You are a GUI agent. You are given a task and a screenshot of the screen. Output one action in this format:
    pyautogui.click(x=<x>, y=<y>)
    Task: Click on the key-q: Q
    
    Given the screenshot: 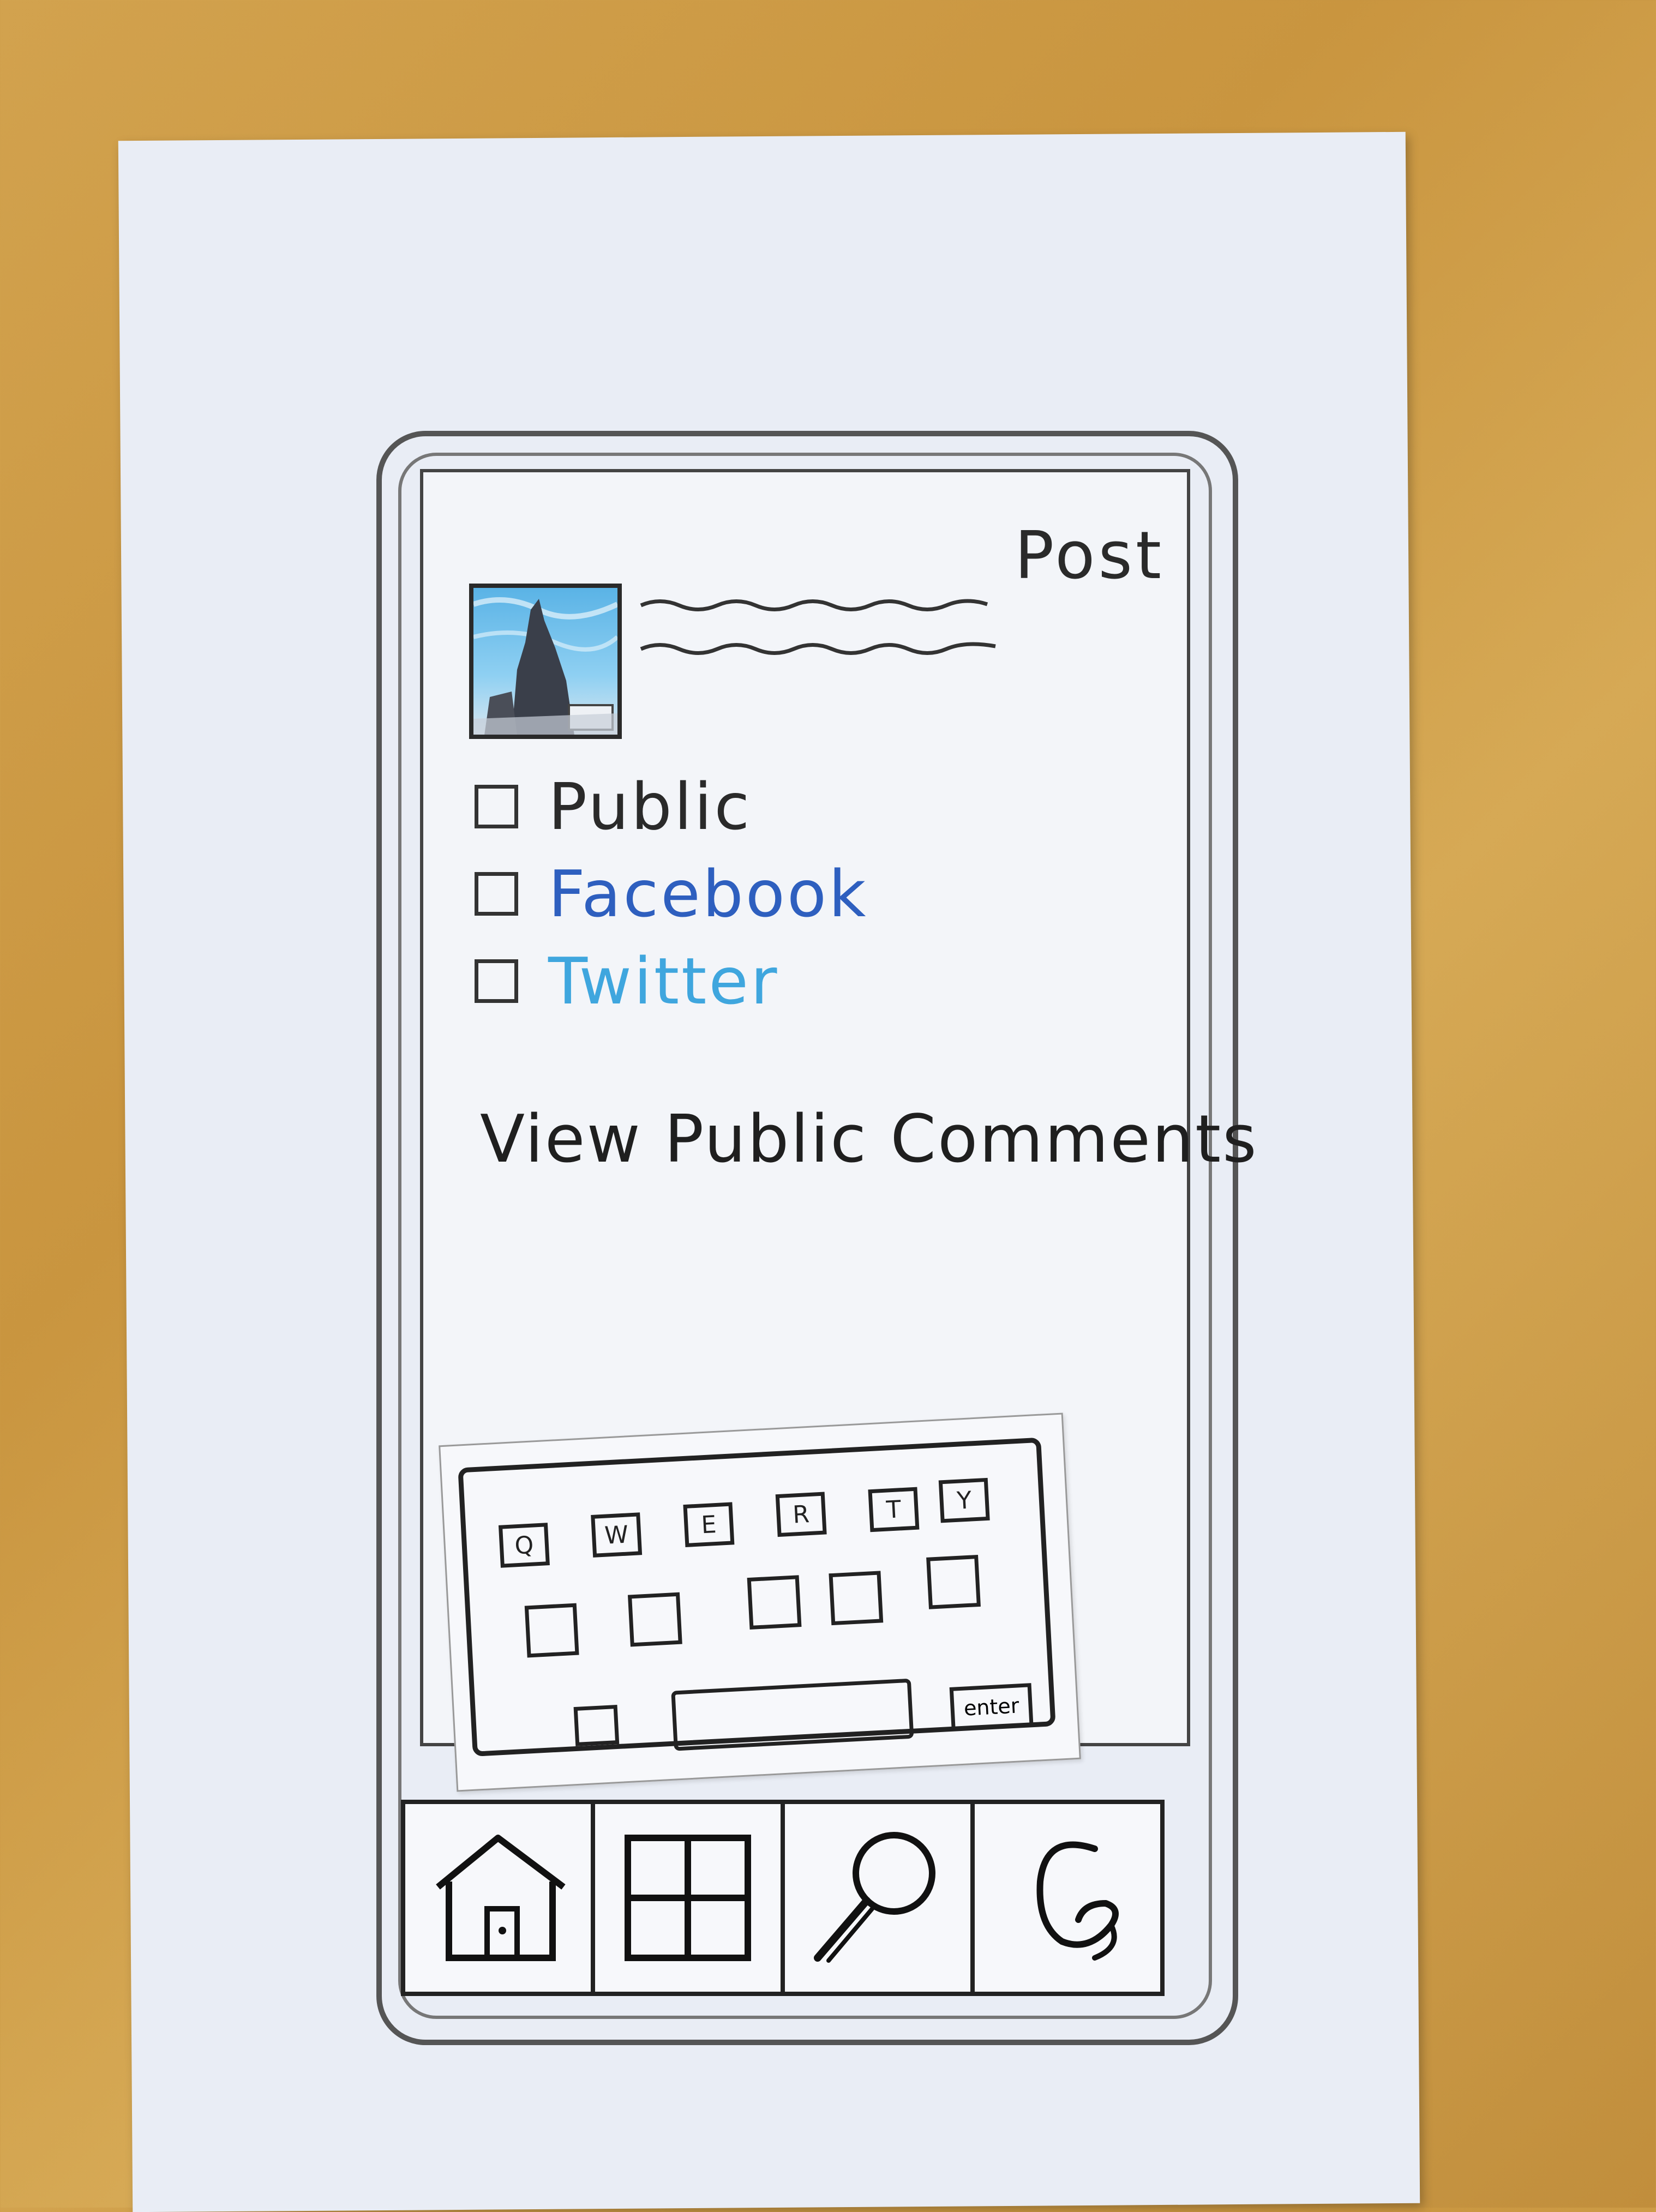 What is the action you would take?
    pyautogui.click(x=524, y=1545)
    